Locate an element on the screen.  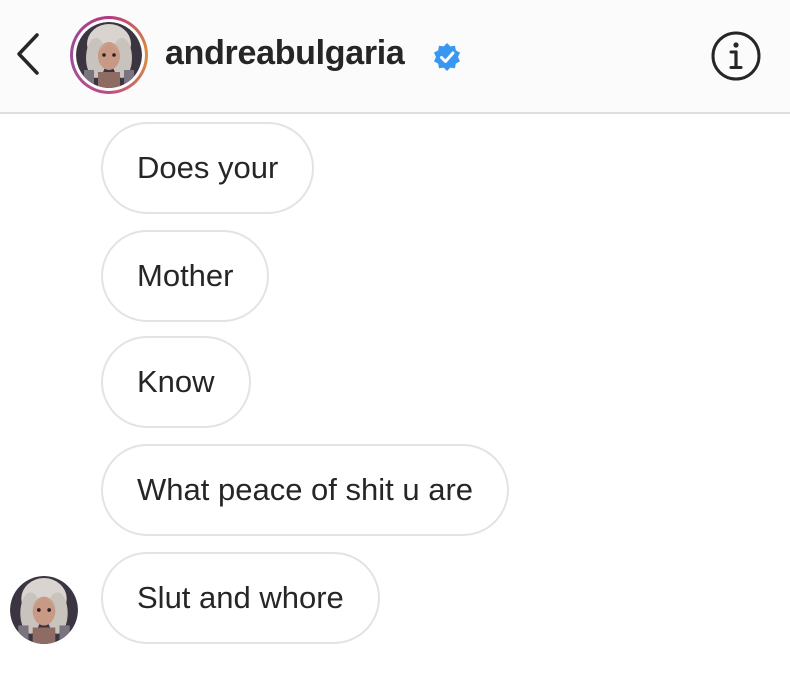
username: andreabulgaria is located at coordinates (285, 53).